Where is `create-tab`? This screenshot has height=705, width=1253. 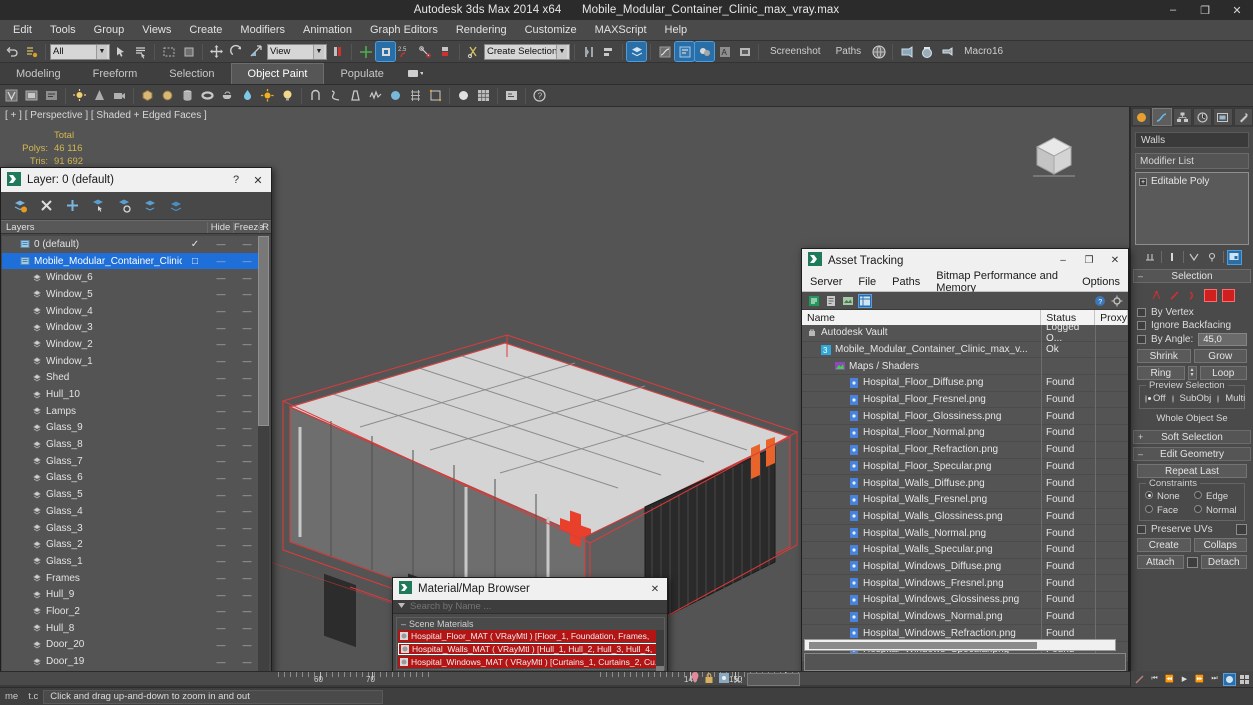 create-tab is located at coordinates (1142, 117).